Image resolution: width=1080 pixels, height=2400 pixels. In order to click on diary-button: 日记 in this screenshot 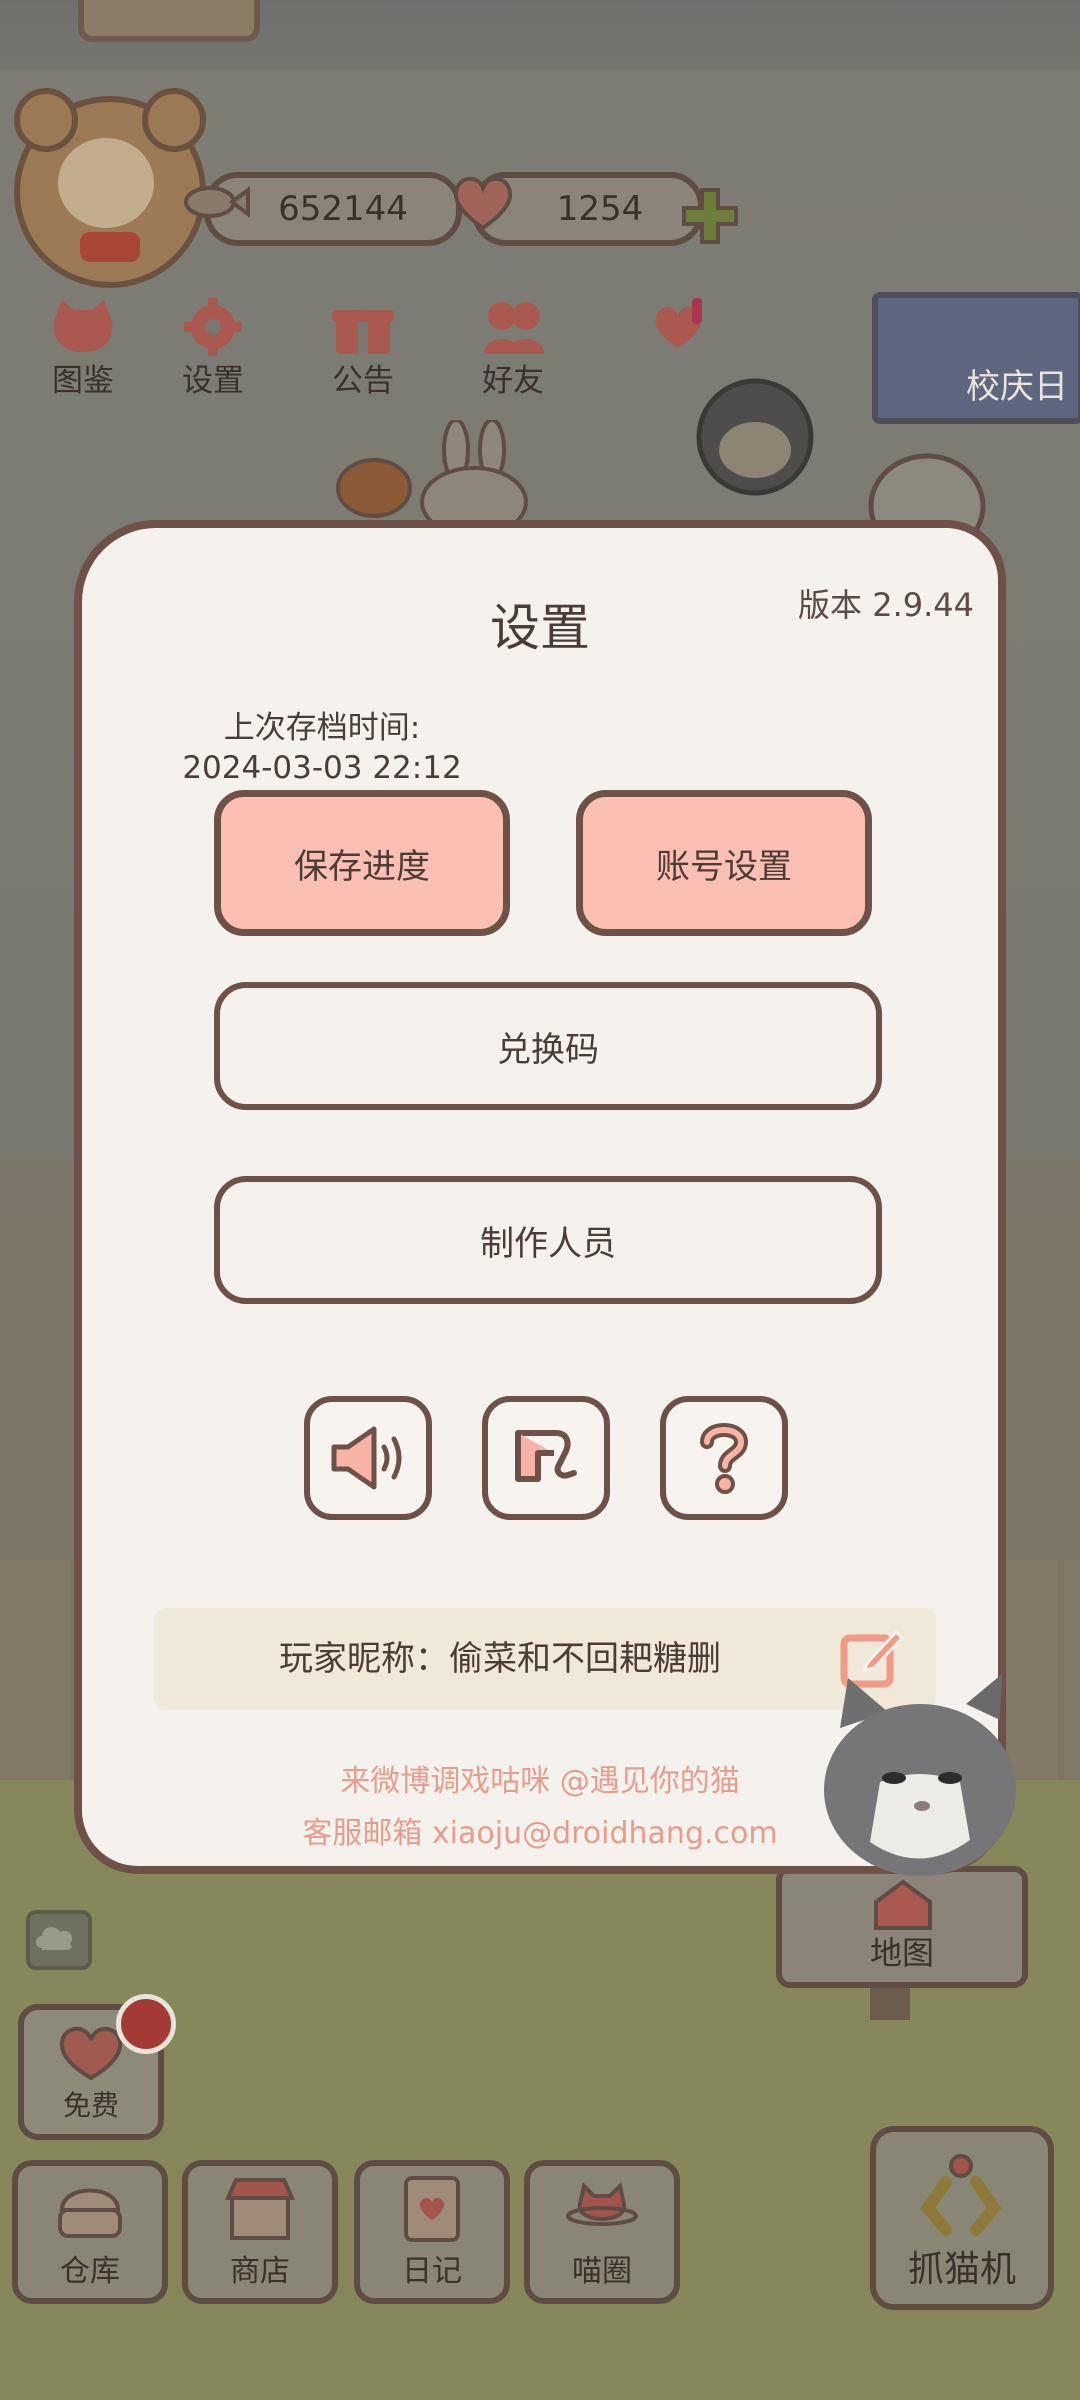, I will do `click(432, 2232)`.